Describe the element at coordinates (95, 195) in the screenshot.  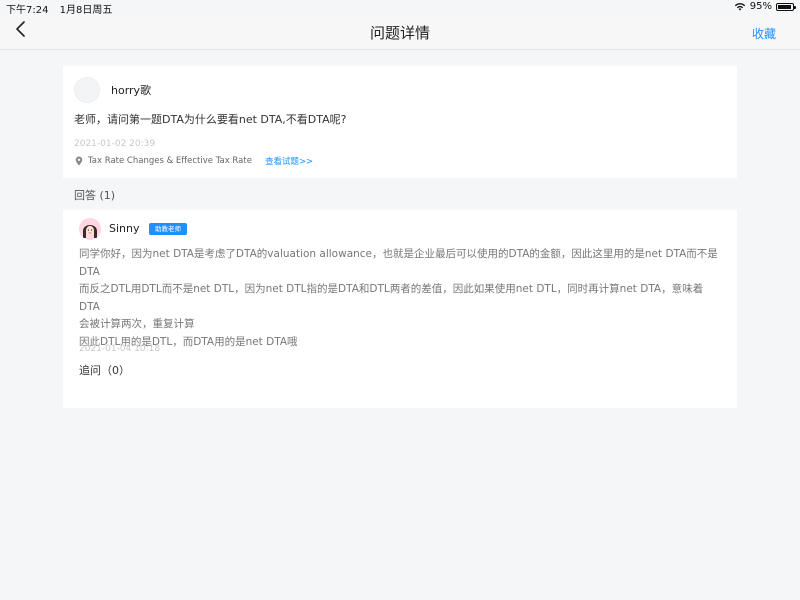
I see `answers-heading: 回答 (1)` at that location.